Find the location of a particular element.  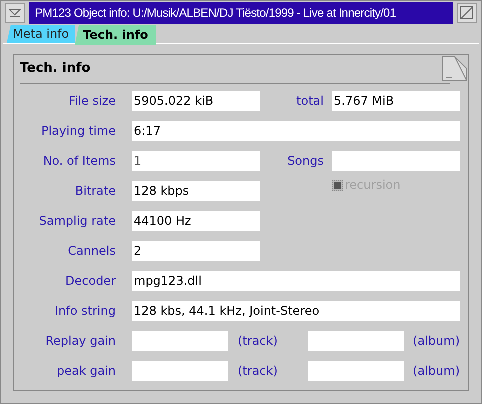

field-label: Replay gain is located at coordinates (80, 341).